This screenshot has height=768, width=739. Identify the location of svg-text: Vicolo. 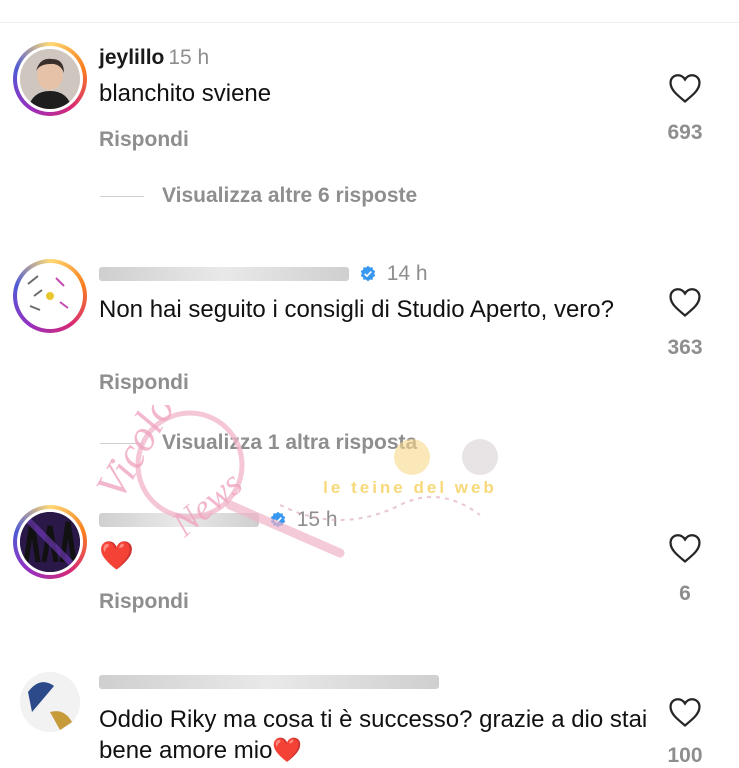
(135, 456).